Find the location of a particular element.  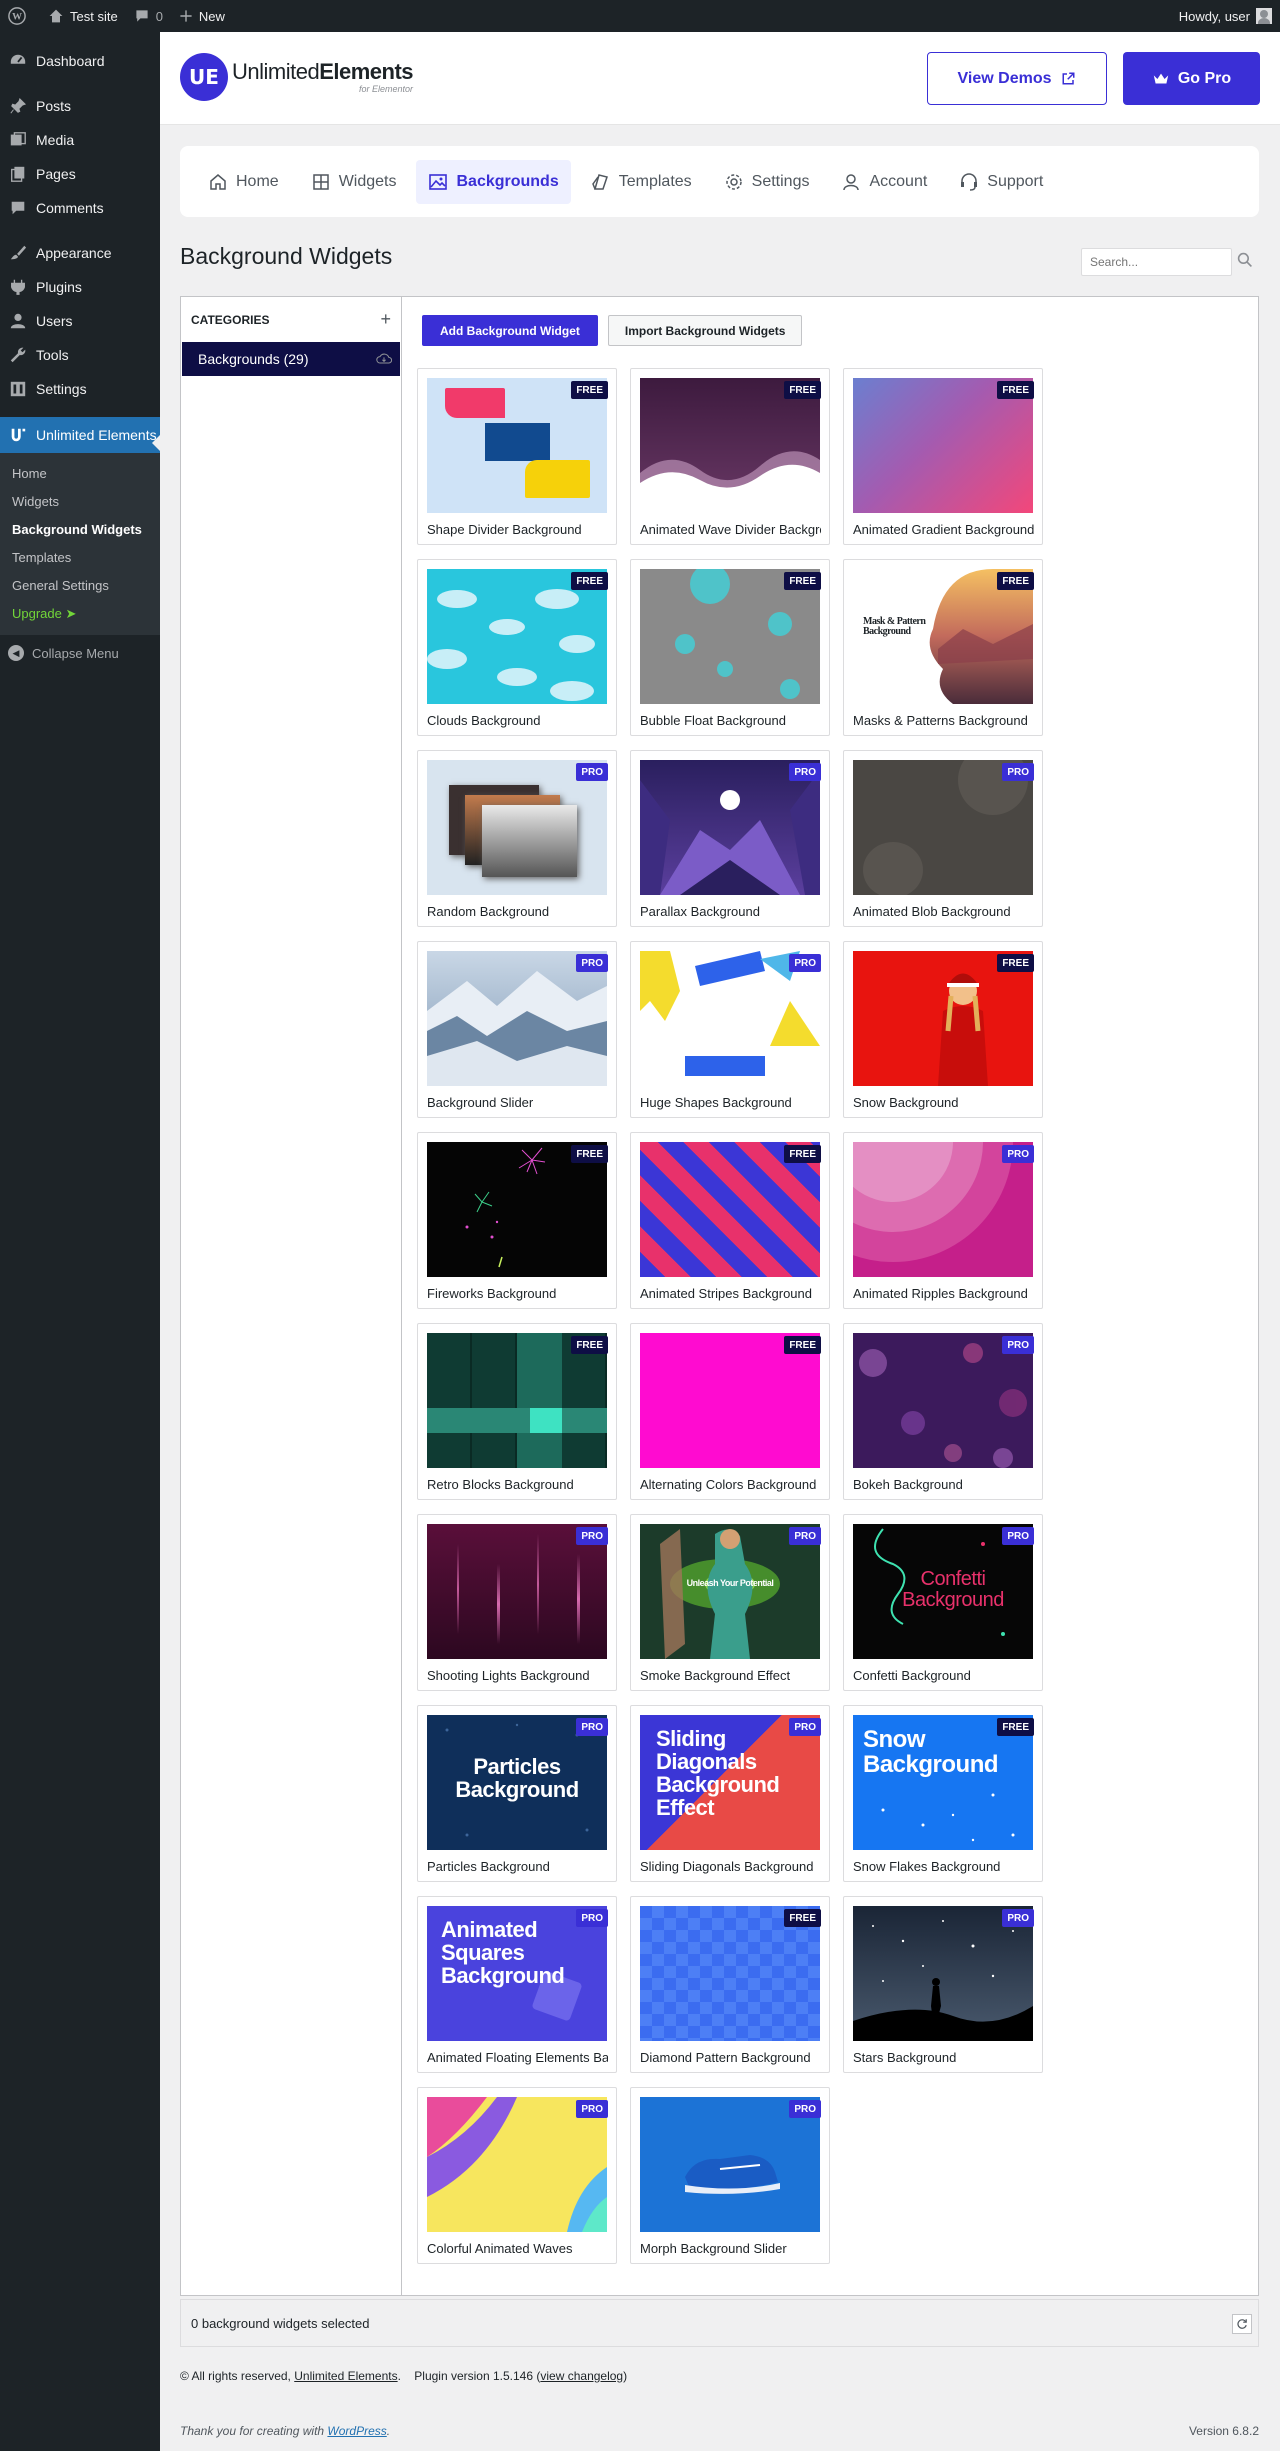

widget-card: PRO Parallax Background is located at coordinates (730, 838).